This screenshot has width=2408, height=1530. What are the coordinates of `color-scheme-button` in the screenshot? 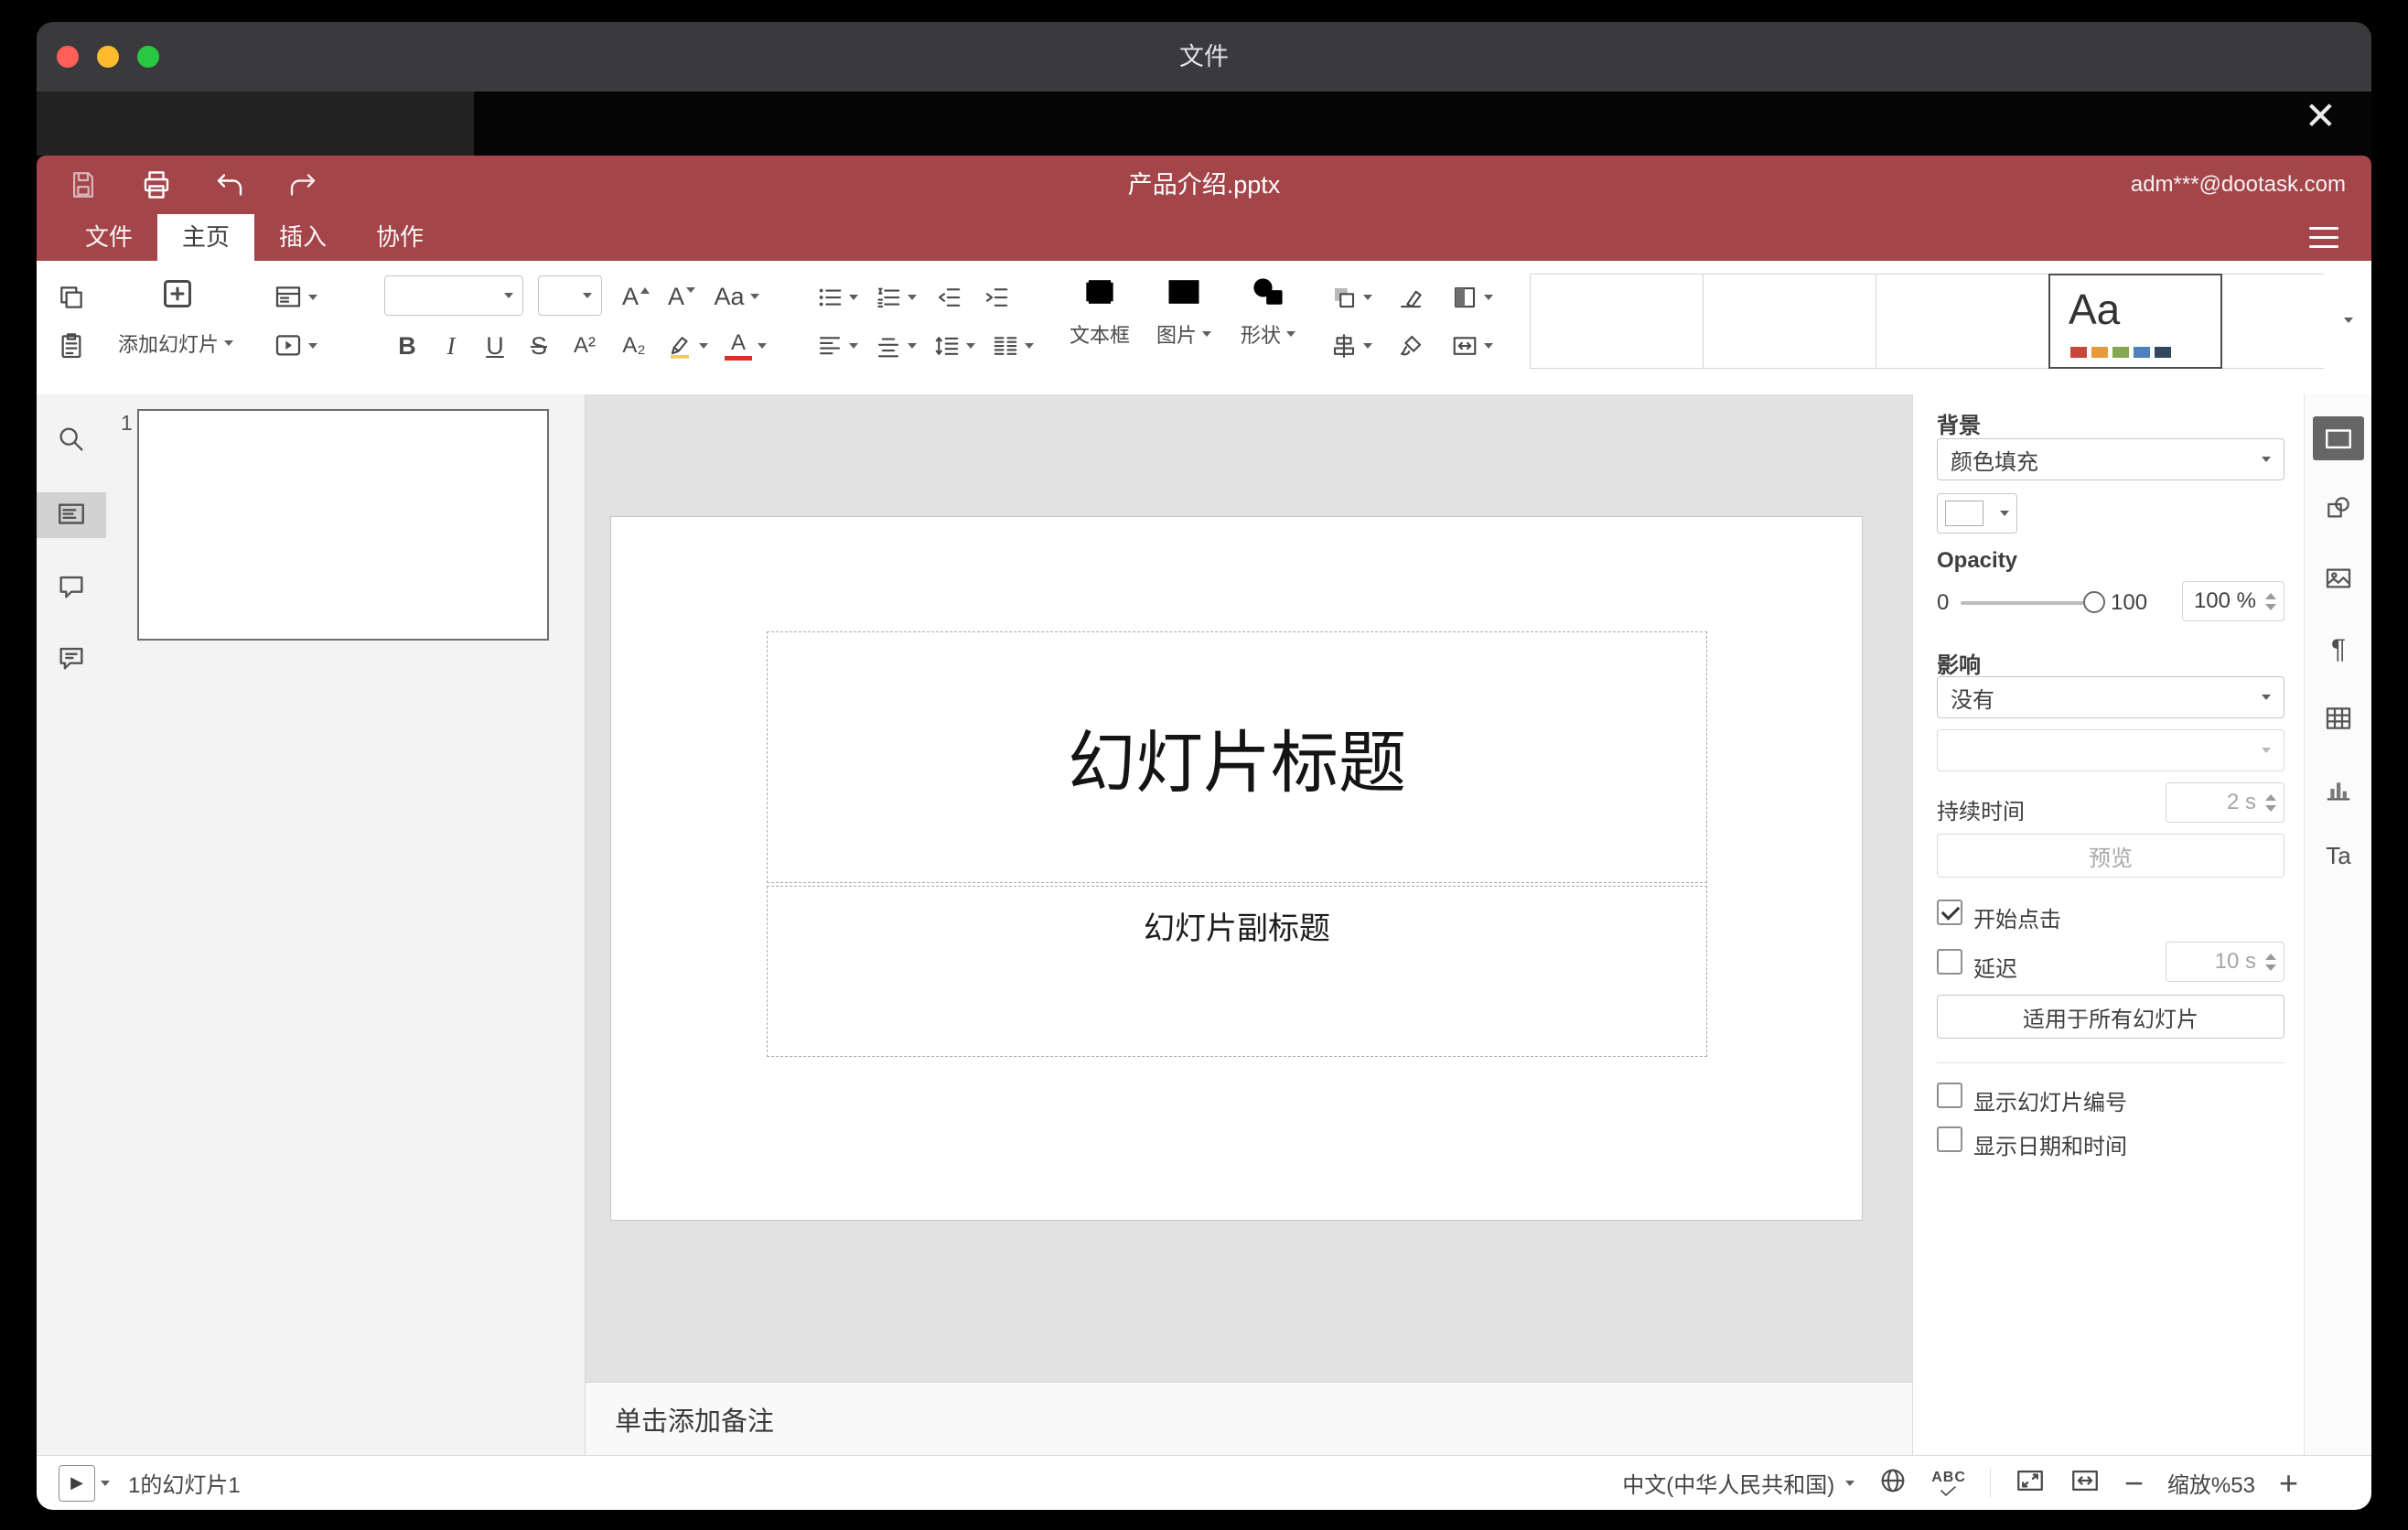 It's located at (1472, 297).